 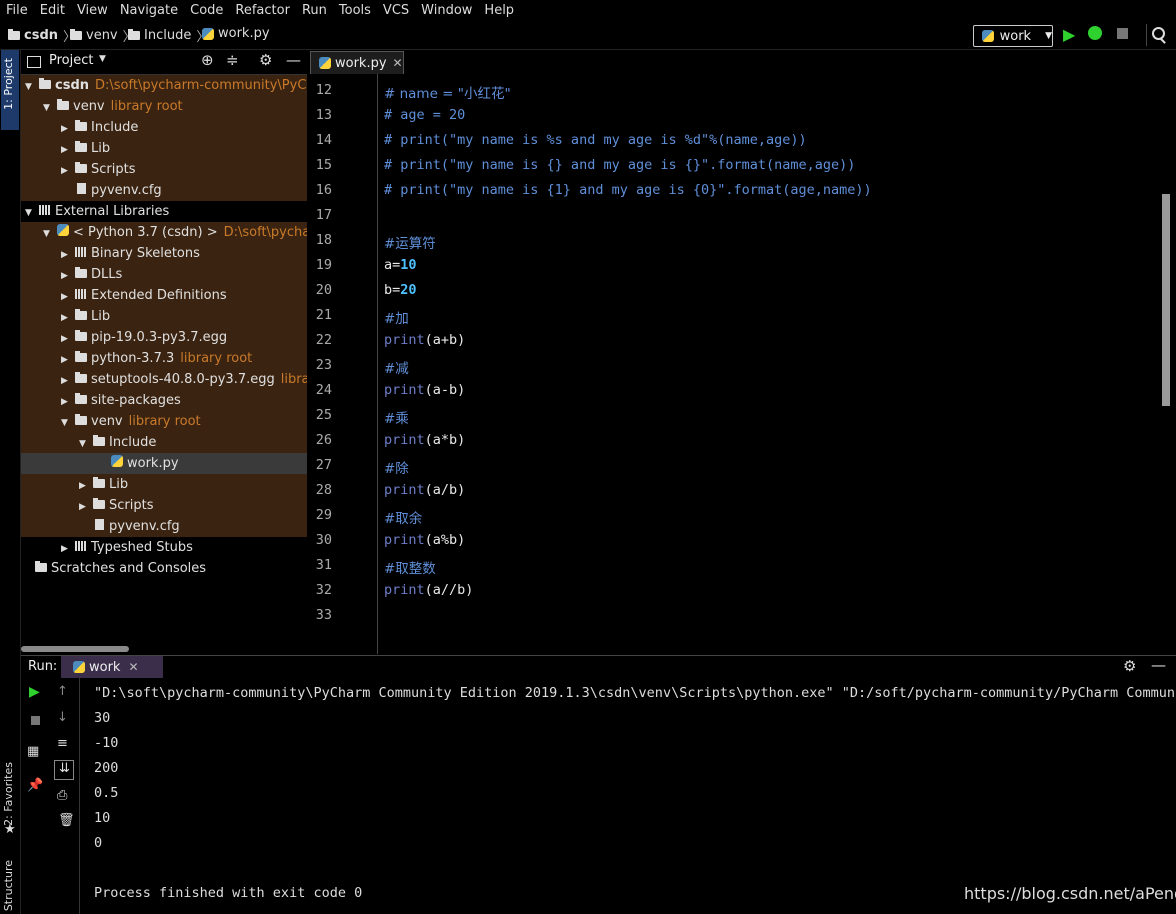 What do you see at coordinates (396, 317) in the screenshot?
I see `code-line: #加` at bounding box center [396, 317].